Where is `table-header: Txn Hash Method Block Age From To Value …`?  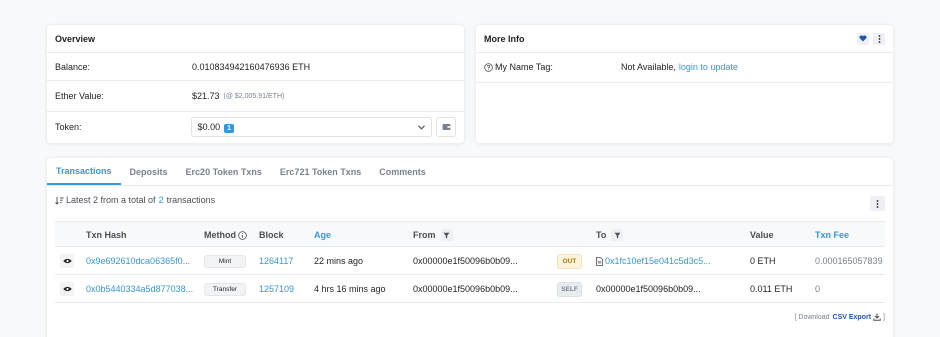 table-header: Txn Hash Method Block Age From To Value … is located at coordinates (470, 234).